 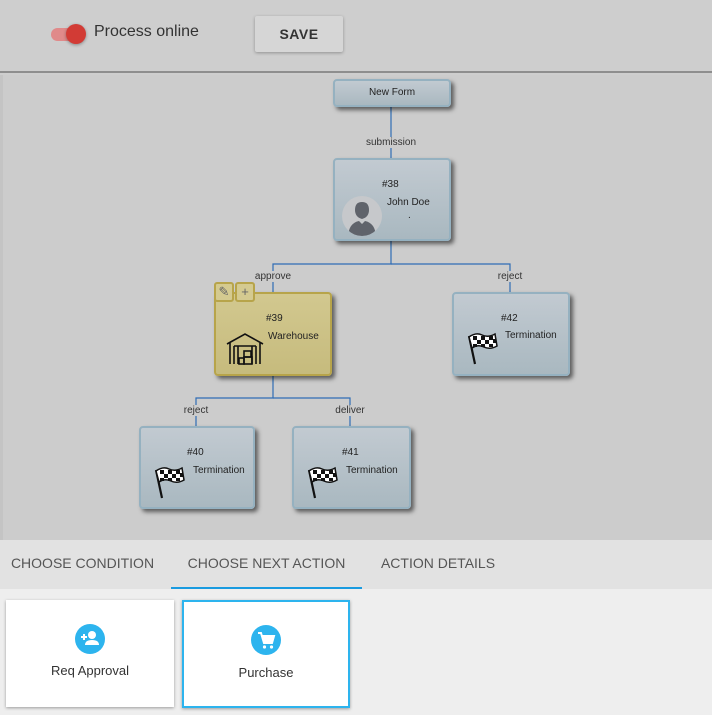 I want to click on edge-label-submission: submission, so click(x=391, y=142).